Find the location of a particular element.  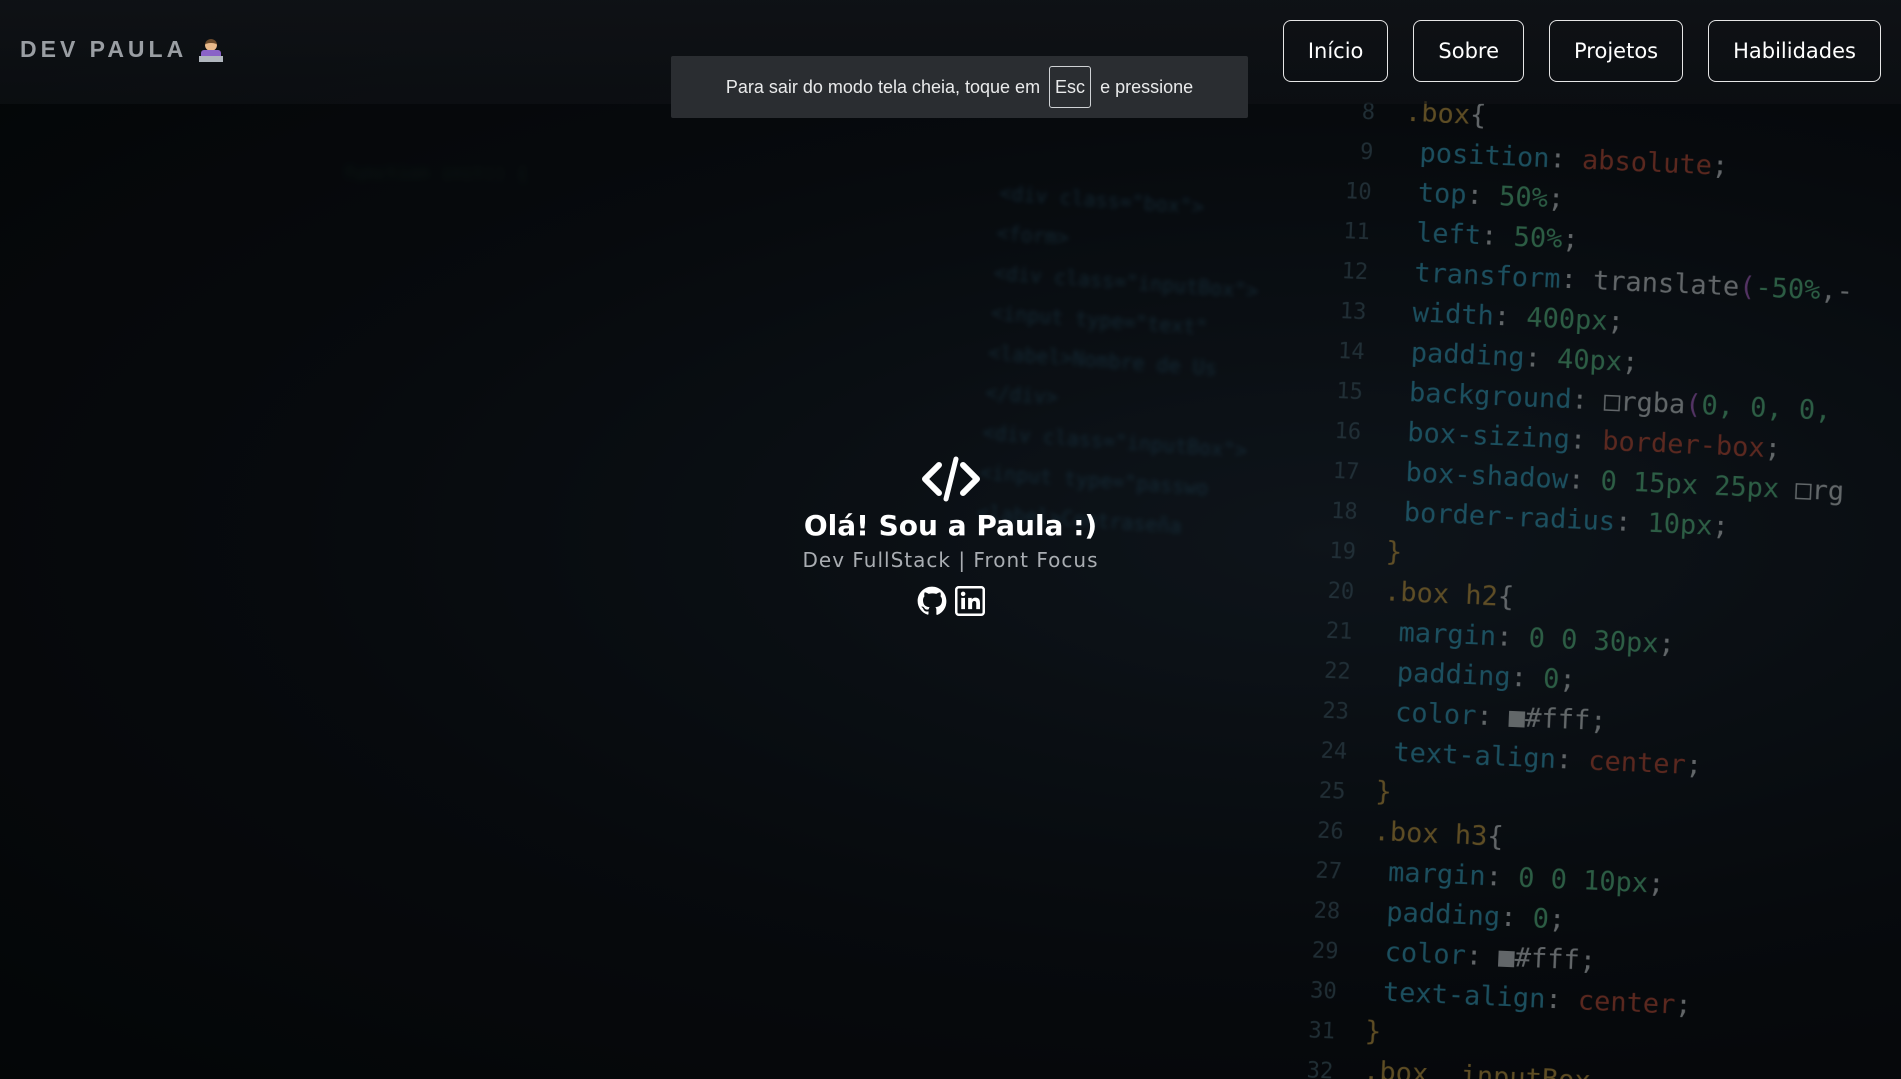

site-logo: DEV PAULA is located at coordinates (122, 49).